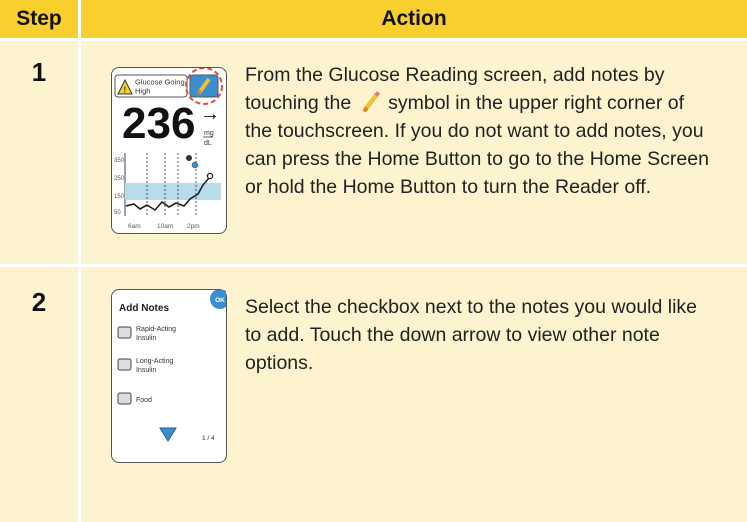 Image resolution: width=747 pixels, height=522 pixels. What do you see at coordinates (117, 213) in the screenshot?
I see `y-tick-label: 50` at bounding box center [117, 213].